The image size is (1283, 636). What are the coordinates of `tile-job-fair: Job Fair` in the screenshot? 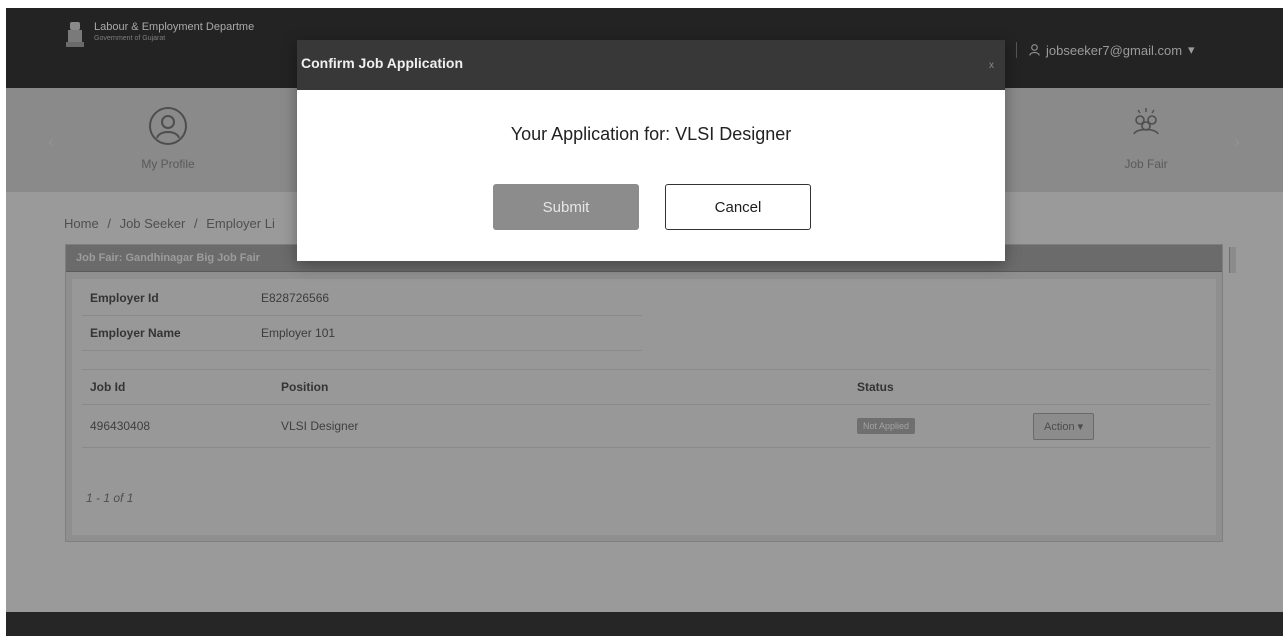 It's located at (1146, 138).